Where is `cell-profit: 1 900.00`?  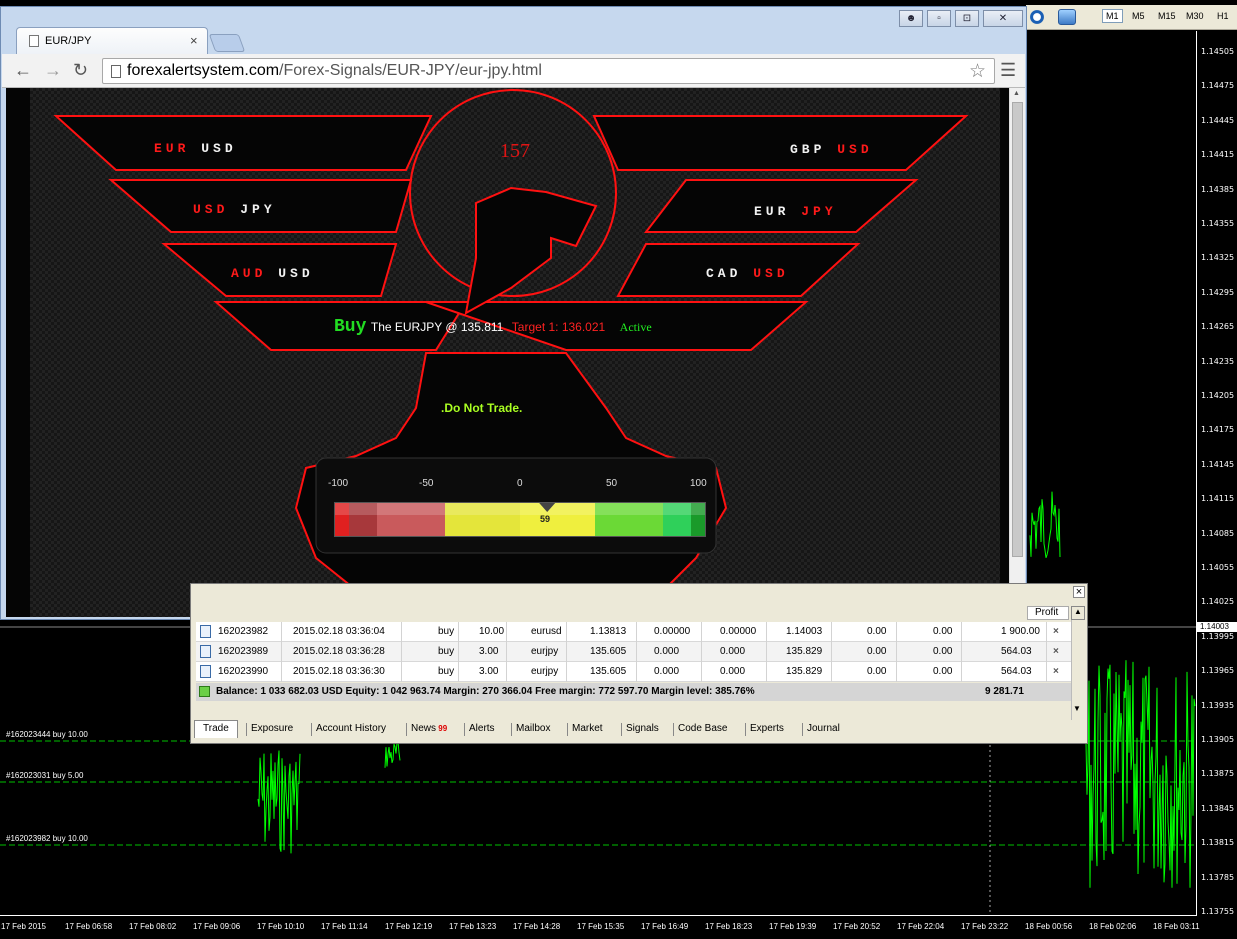
cell-profit: 1 900.00 is located at coordinates (1020, 631).